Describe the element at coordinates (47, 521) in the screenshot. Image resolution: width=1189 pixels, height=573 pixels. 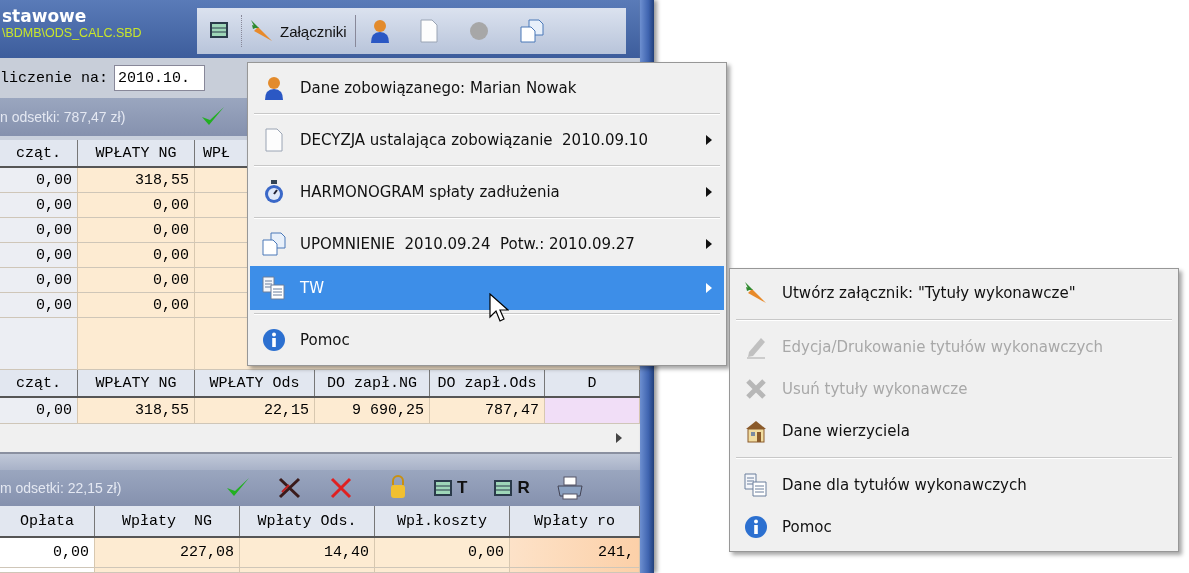
I see `column-header: Opłata` at that location.